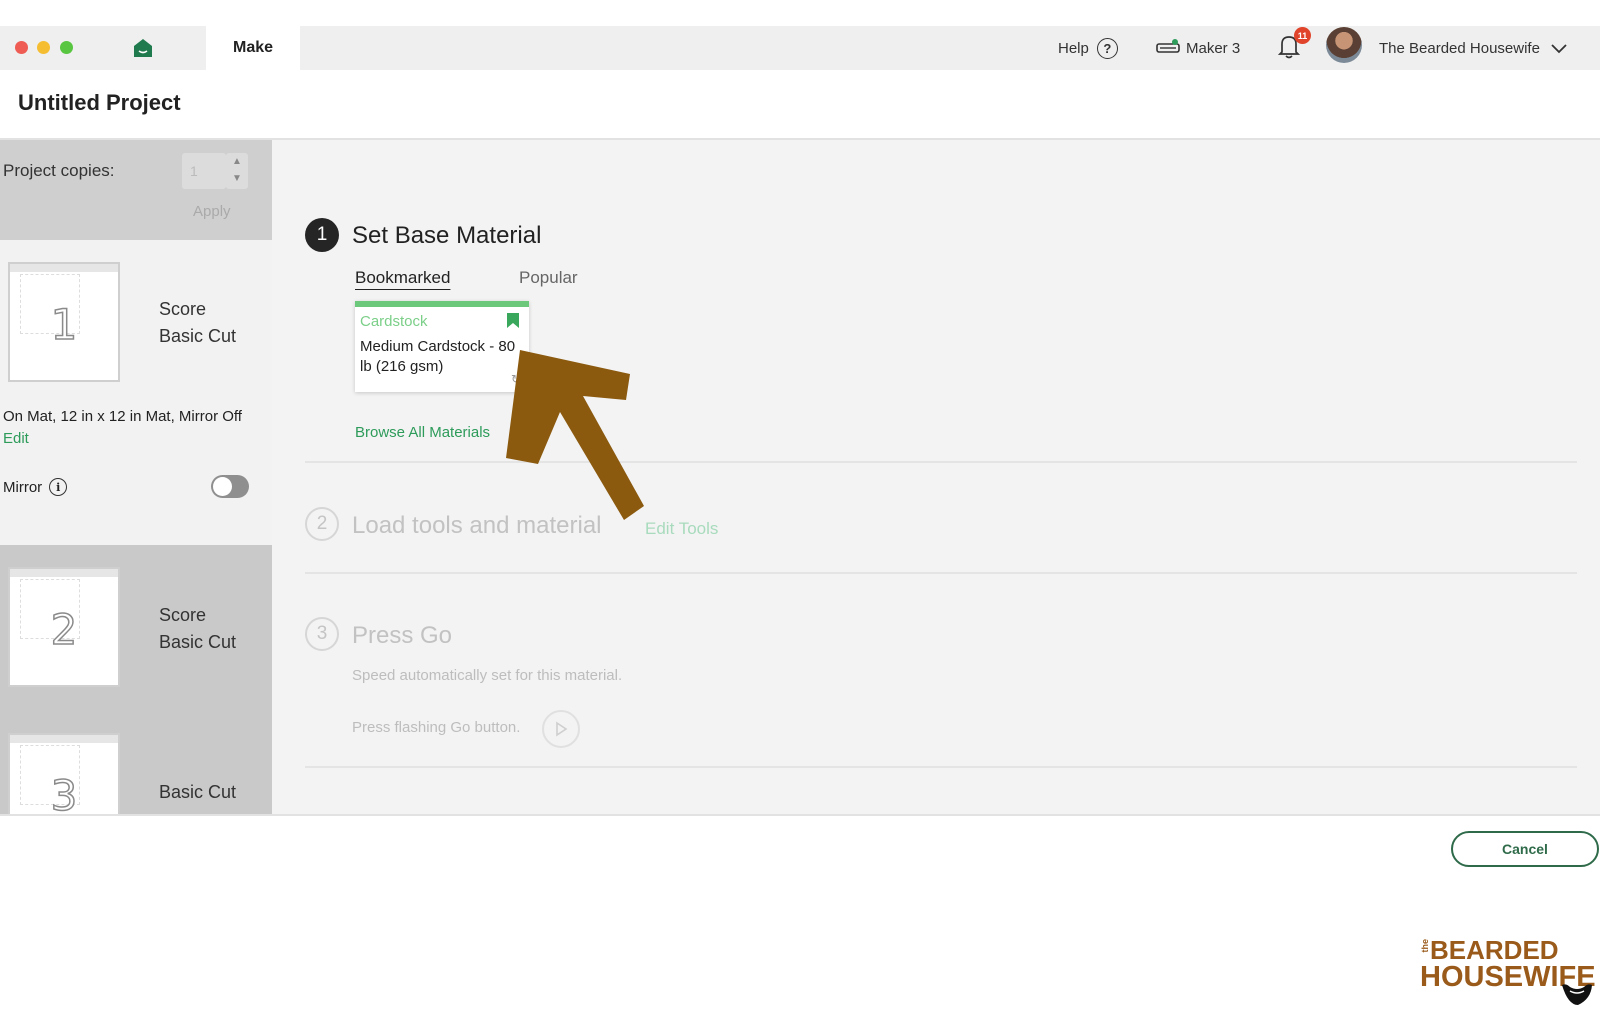 This screenshot has height=1017, width=1600. I want to click on chevron-down-icon, so click(1559, 49).